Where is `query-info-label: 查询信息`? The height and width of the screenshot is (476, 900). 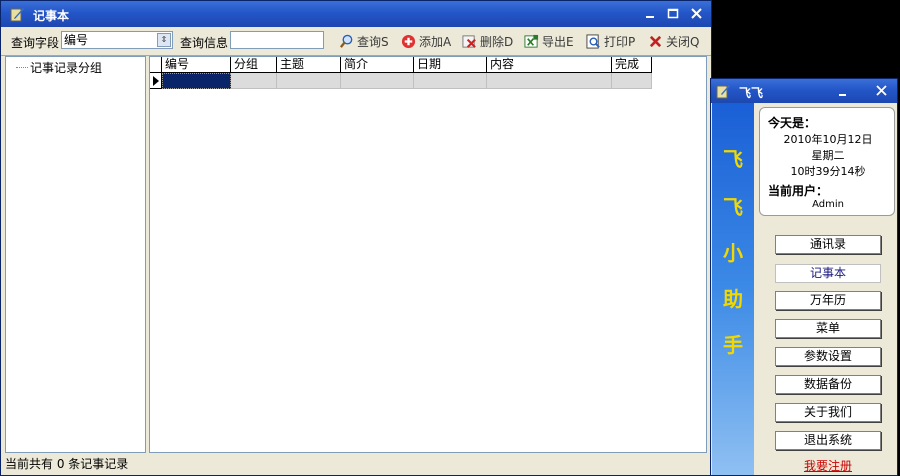
query-info-label: 查询信息 is located at coordinates (204, 43).